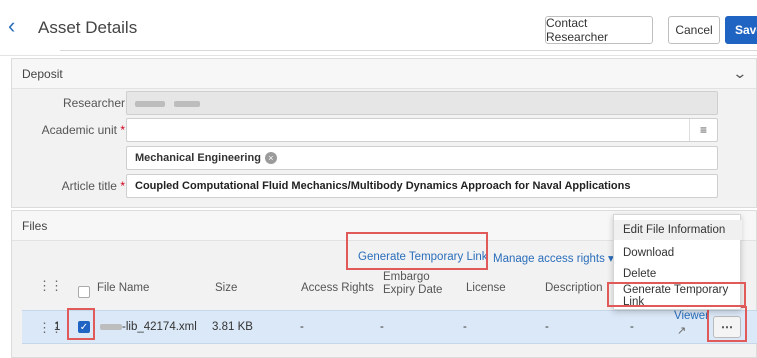 This screenshot has height=358, width=757. What do you see at coordinates (422, 103) in the screenshot?
I see `researcher-field` at bounding box center [422, 103].